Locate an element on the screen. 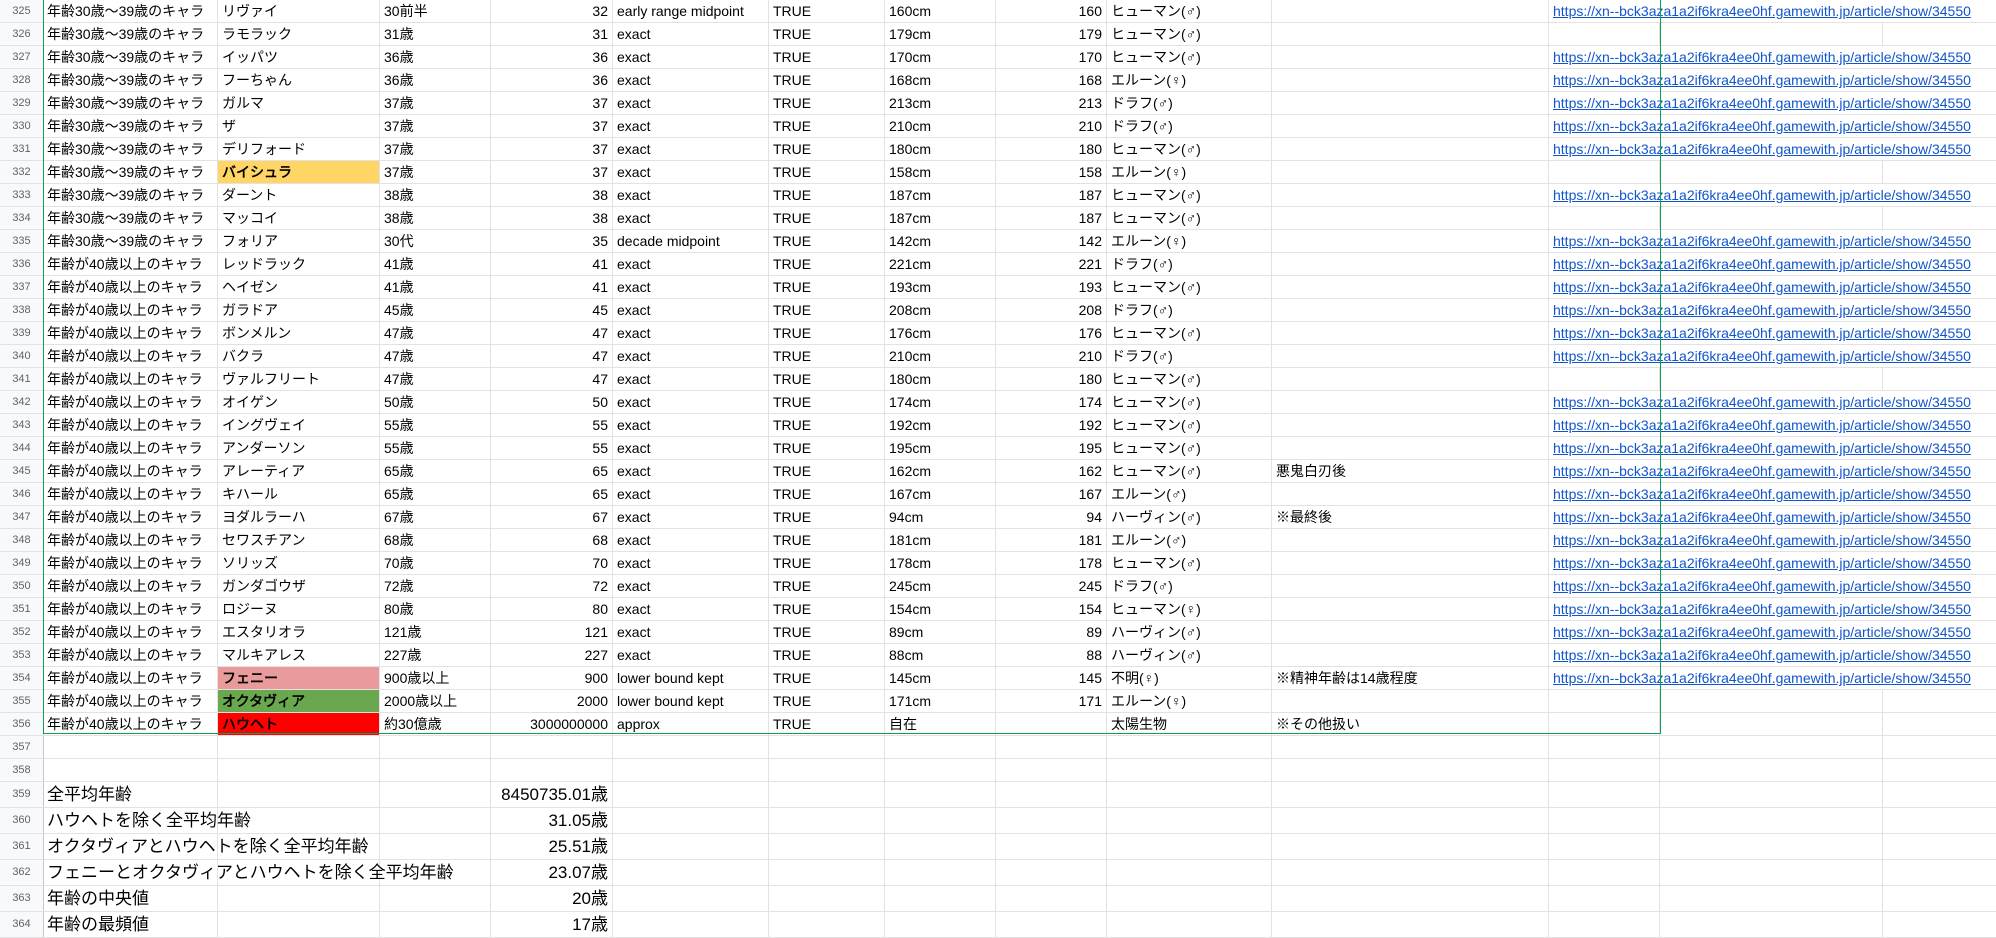 The height and width of the screenshot is (938, 1996). age-cell: 36 is located at coordinates (552, 57).